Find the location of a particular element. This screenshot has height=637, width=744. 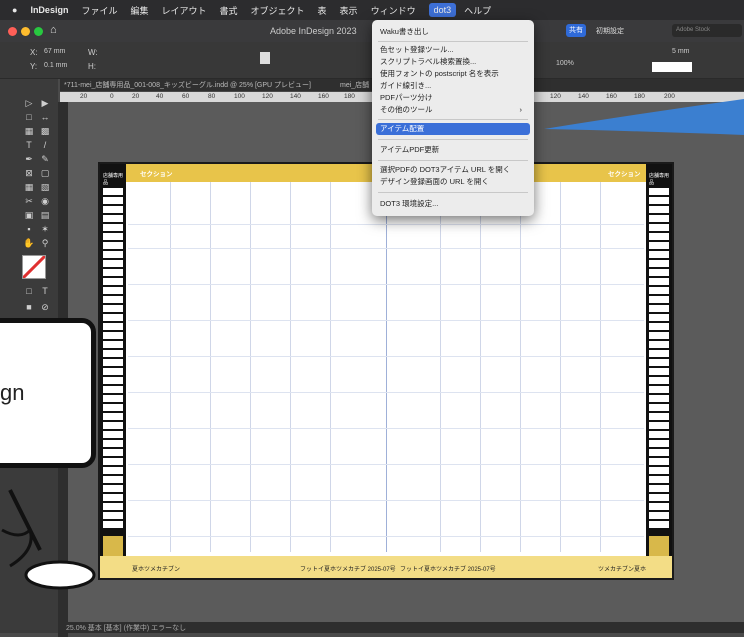

window-title: Adobe InDesign 2023 is located at coordinates (313, 31).